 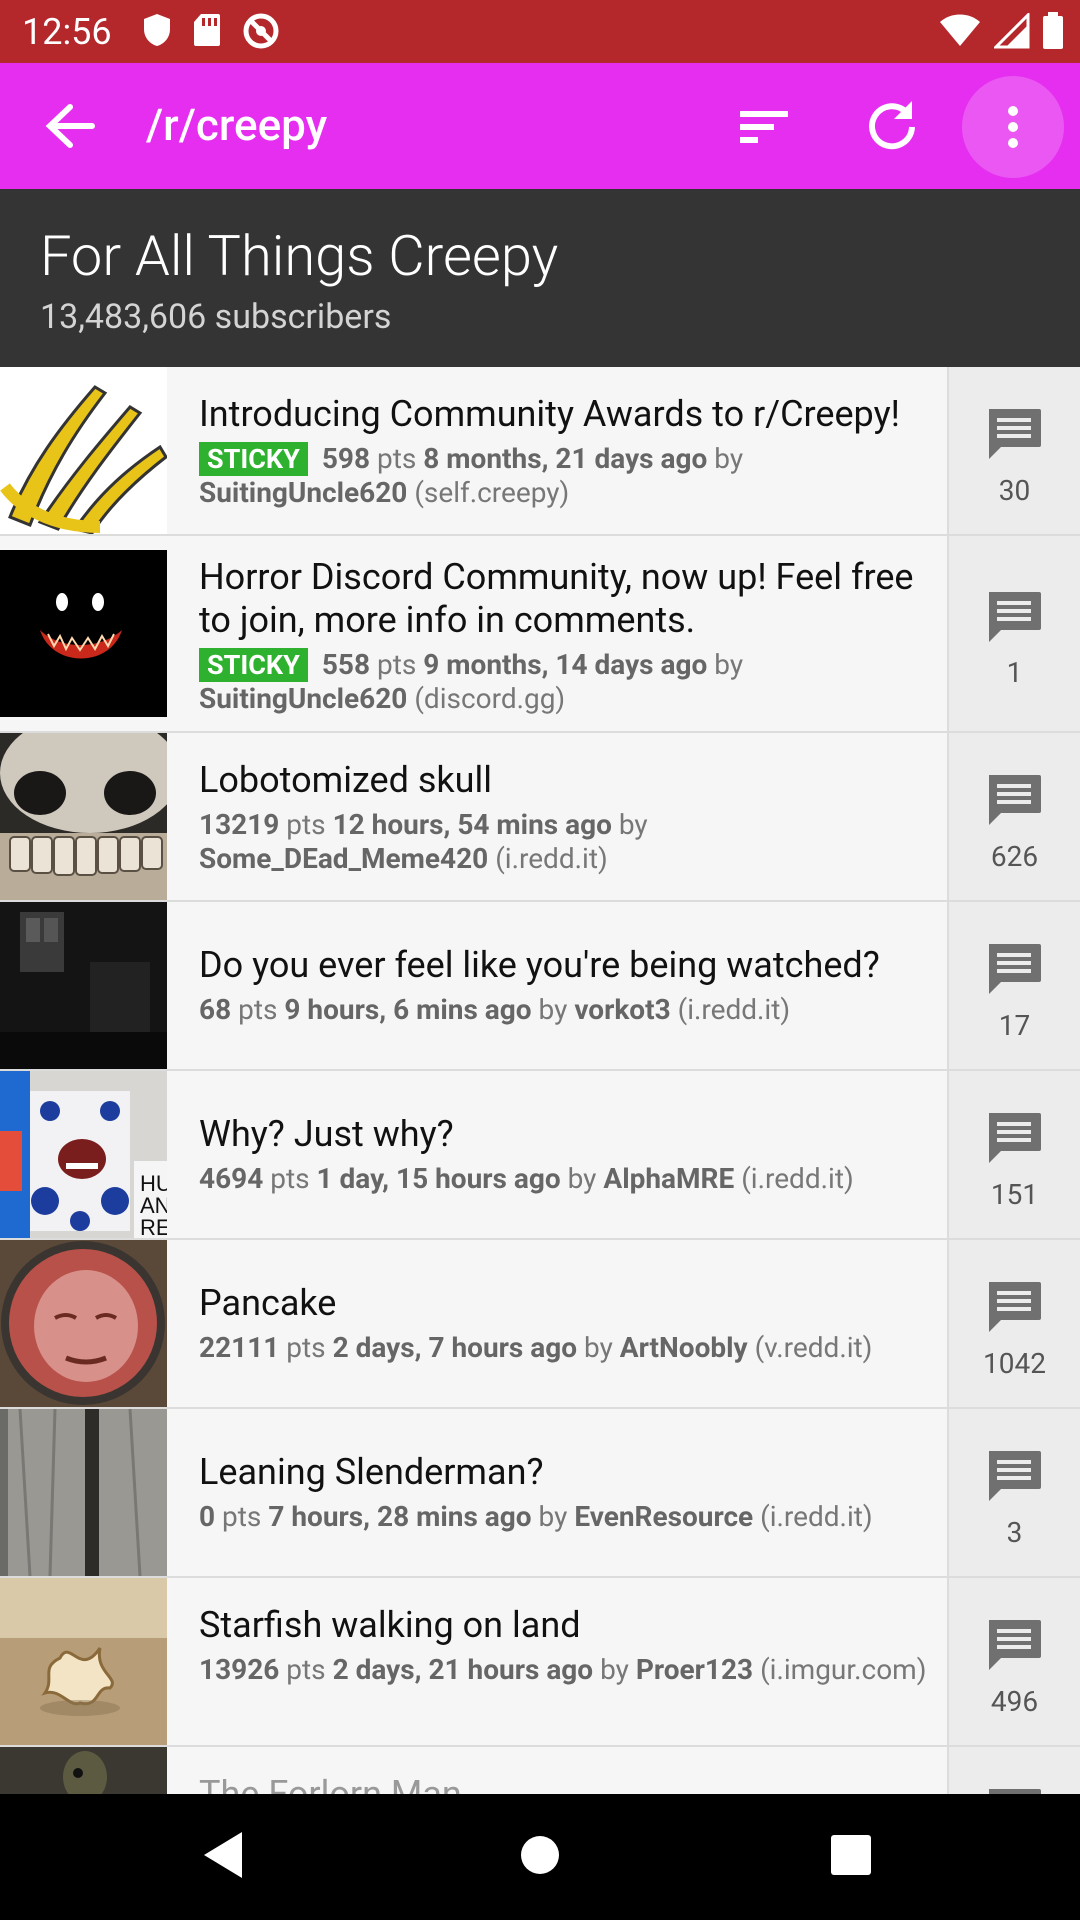 I want to click on post-body: The Forlorn Man, so click(x=569, y=1783).